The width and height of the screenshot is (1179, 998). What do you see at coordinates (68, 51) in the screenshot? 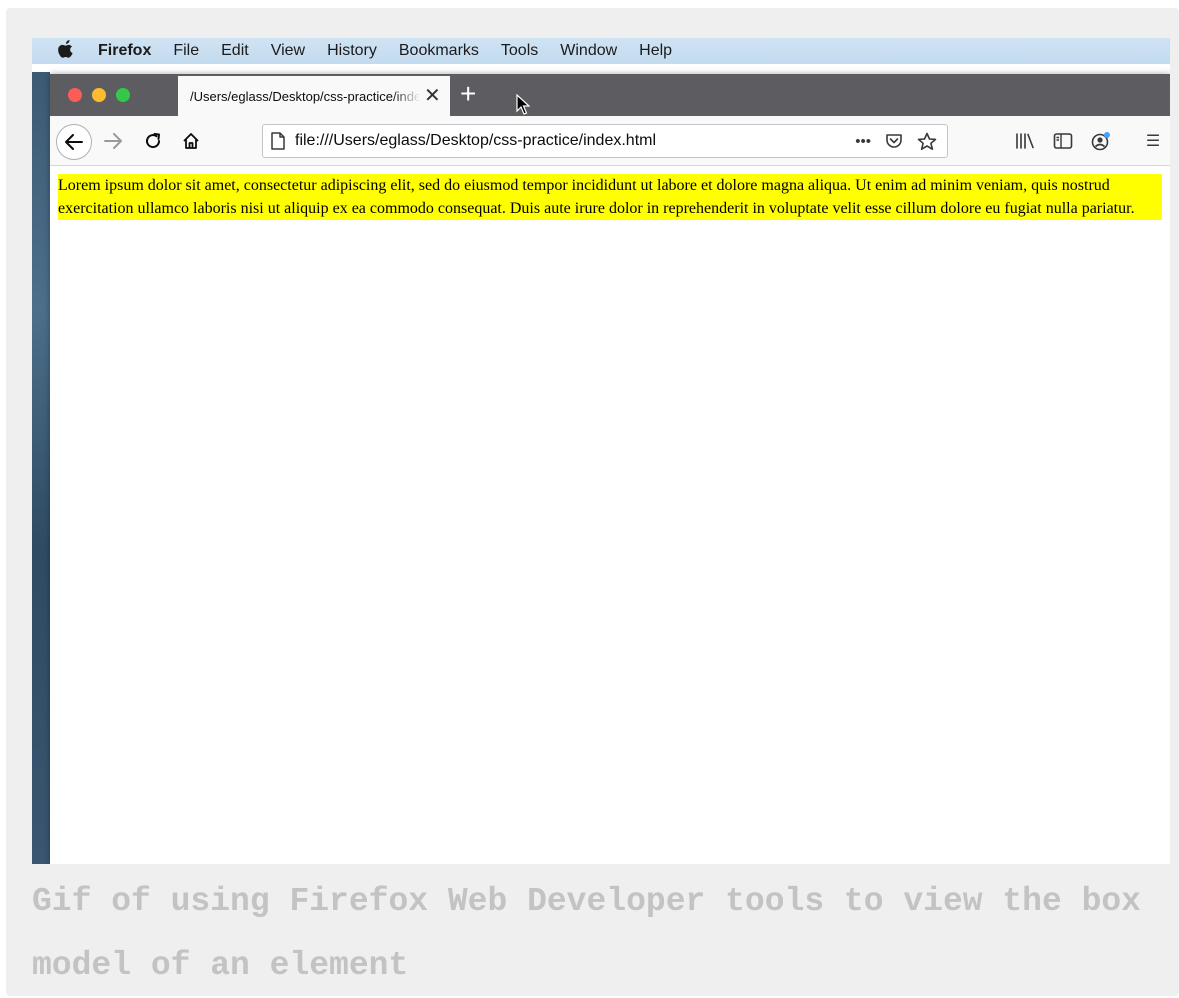
I see `apple-icon` at bounding box center [68, 51].